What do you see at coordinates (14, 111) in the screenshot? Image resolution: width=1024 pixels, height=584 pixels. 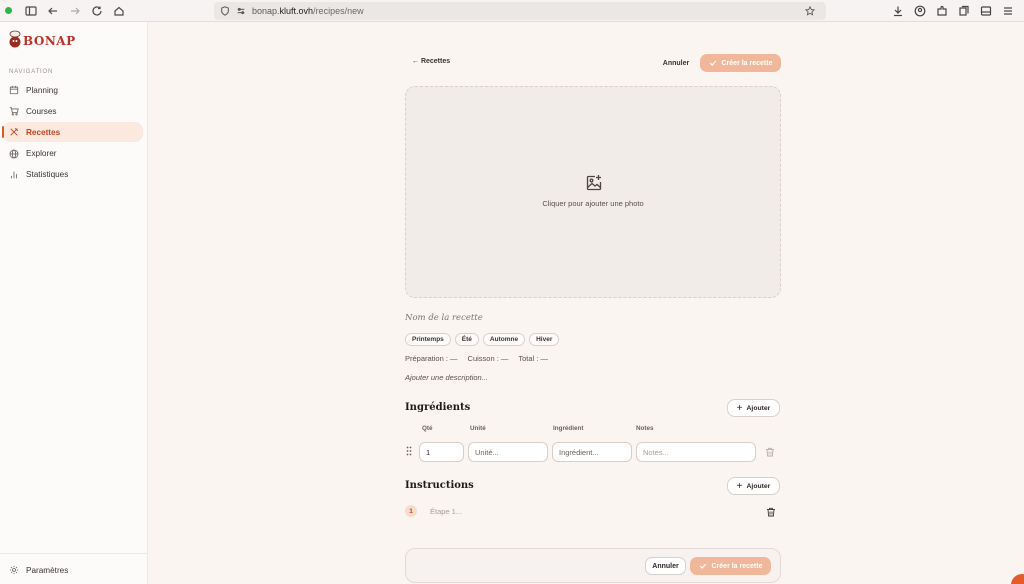 I see `cart-icon` at bounding box center [14, 111].